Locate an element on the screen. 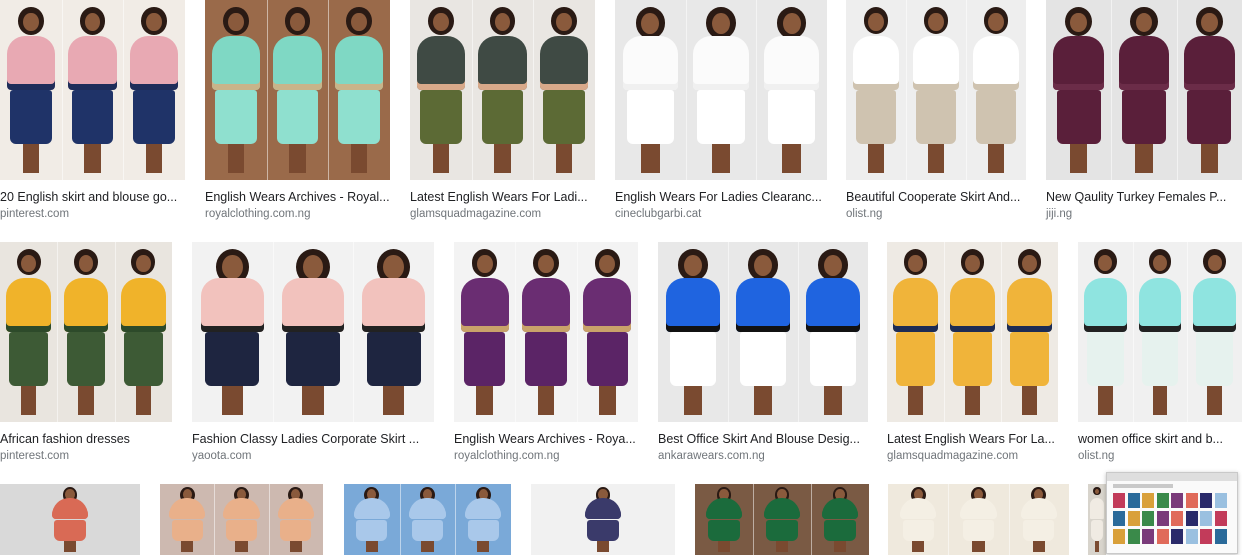 This screenshot has height=555, width=1242. browser-screenshot-thumbnail is located at coordinates (1172, 513).